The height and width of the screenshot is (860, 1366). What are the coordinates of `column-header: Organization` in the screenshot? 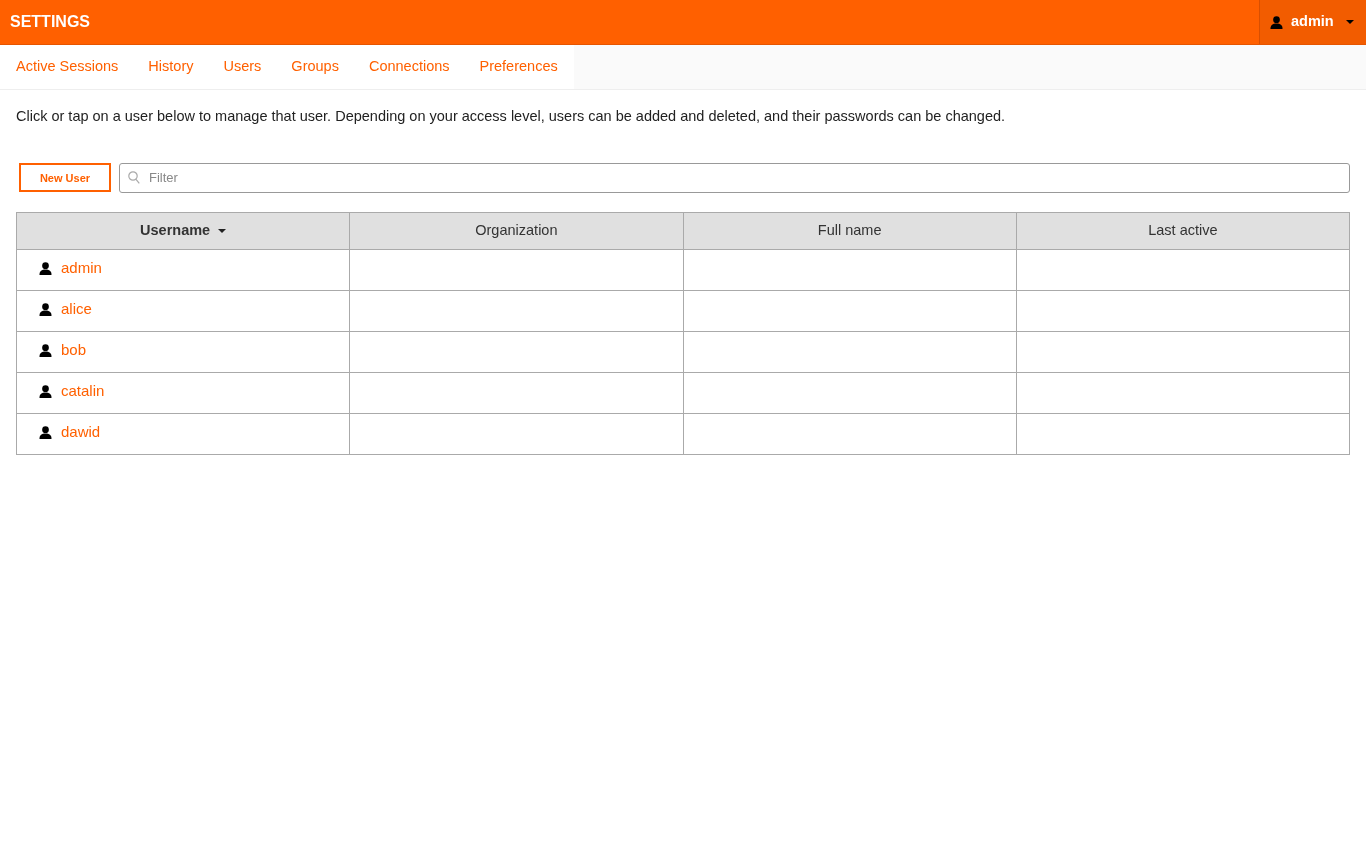 It's located at (516, 231).